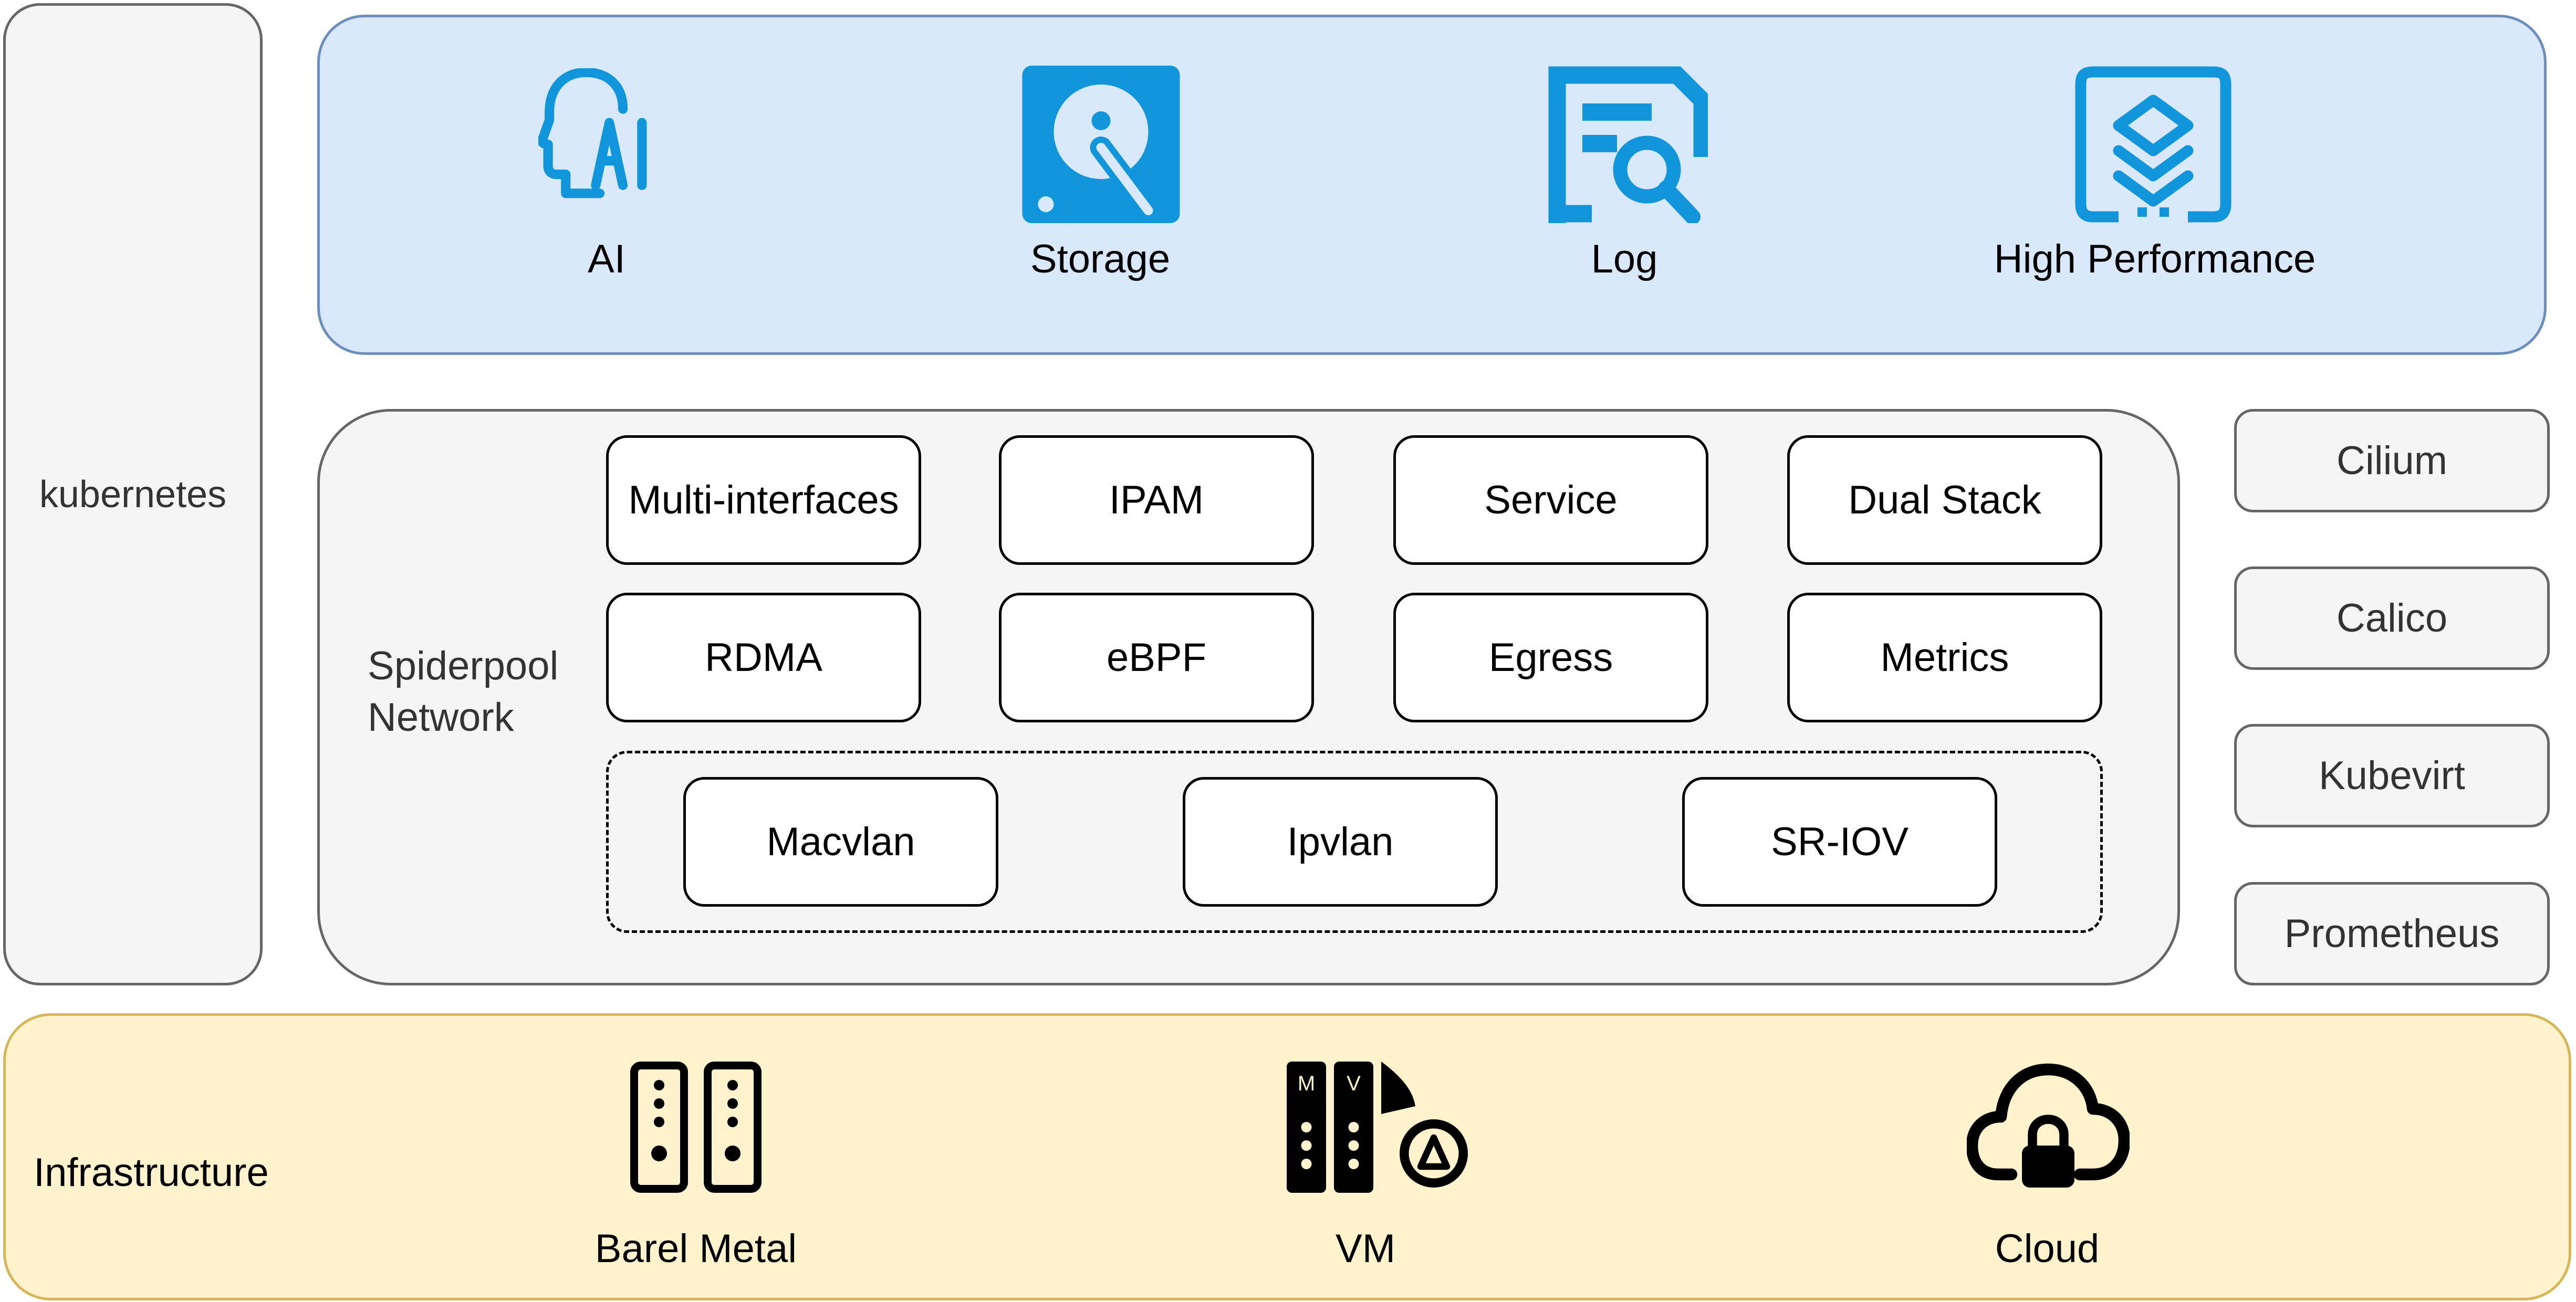  I want to click on feature-ebpf: eBPF, so click(1156, 657).